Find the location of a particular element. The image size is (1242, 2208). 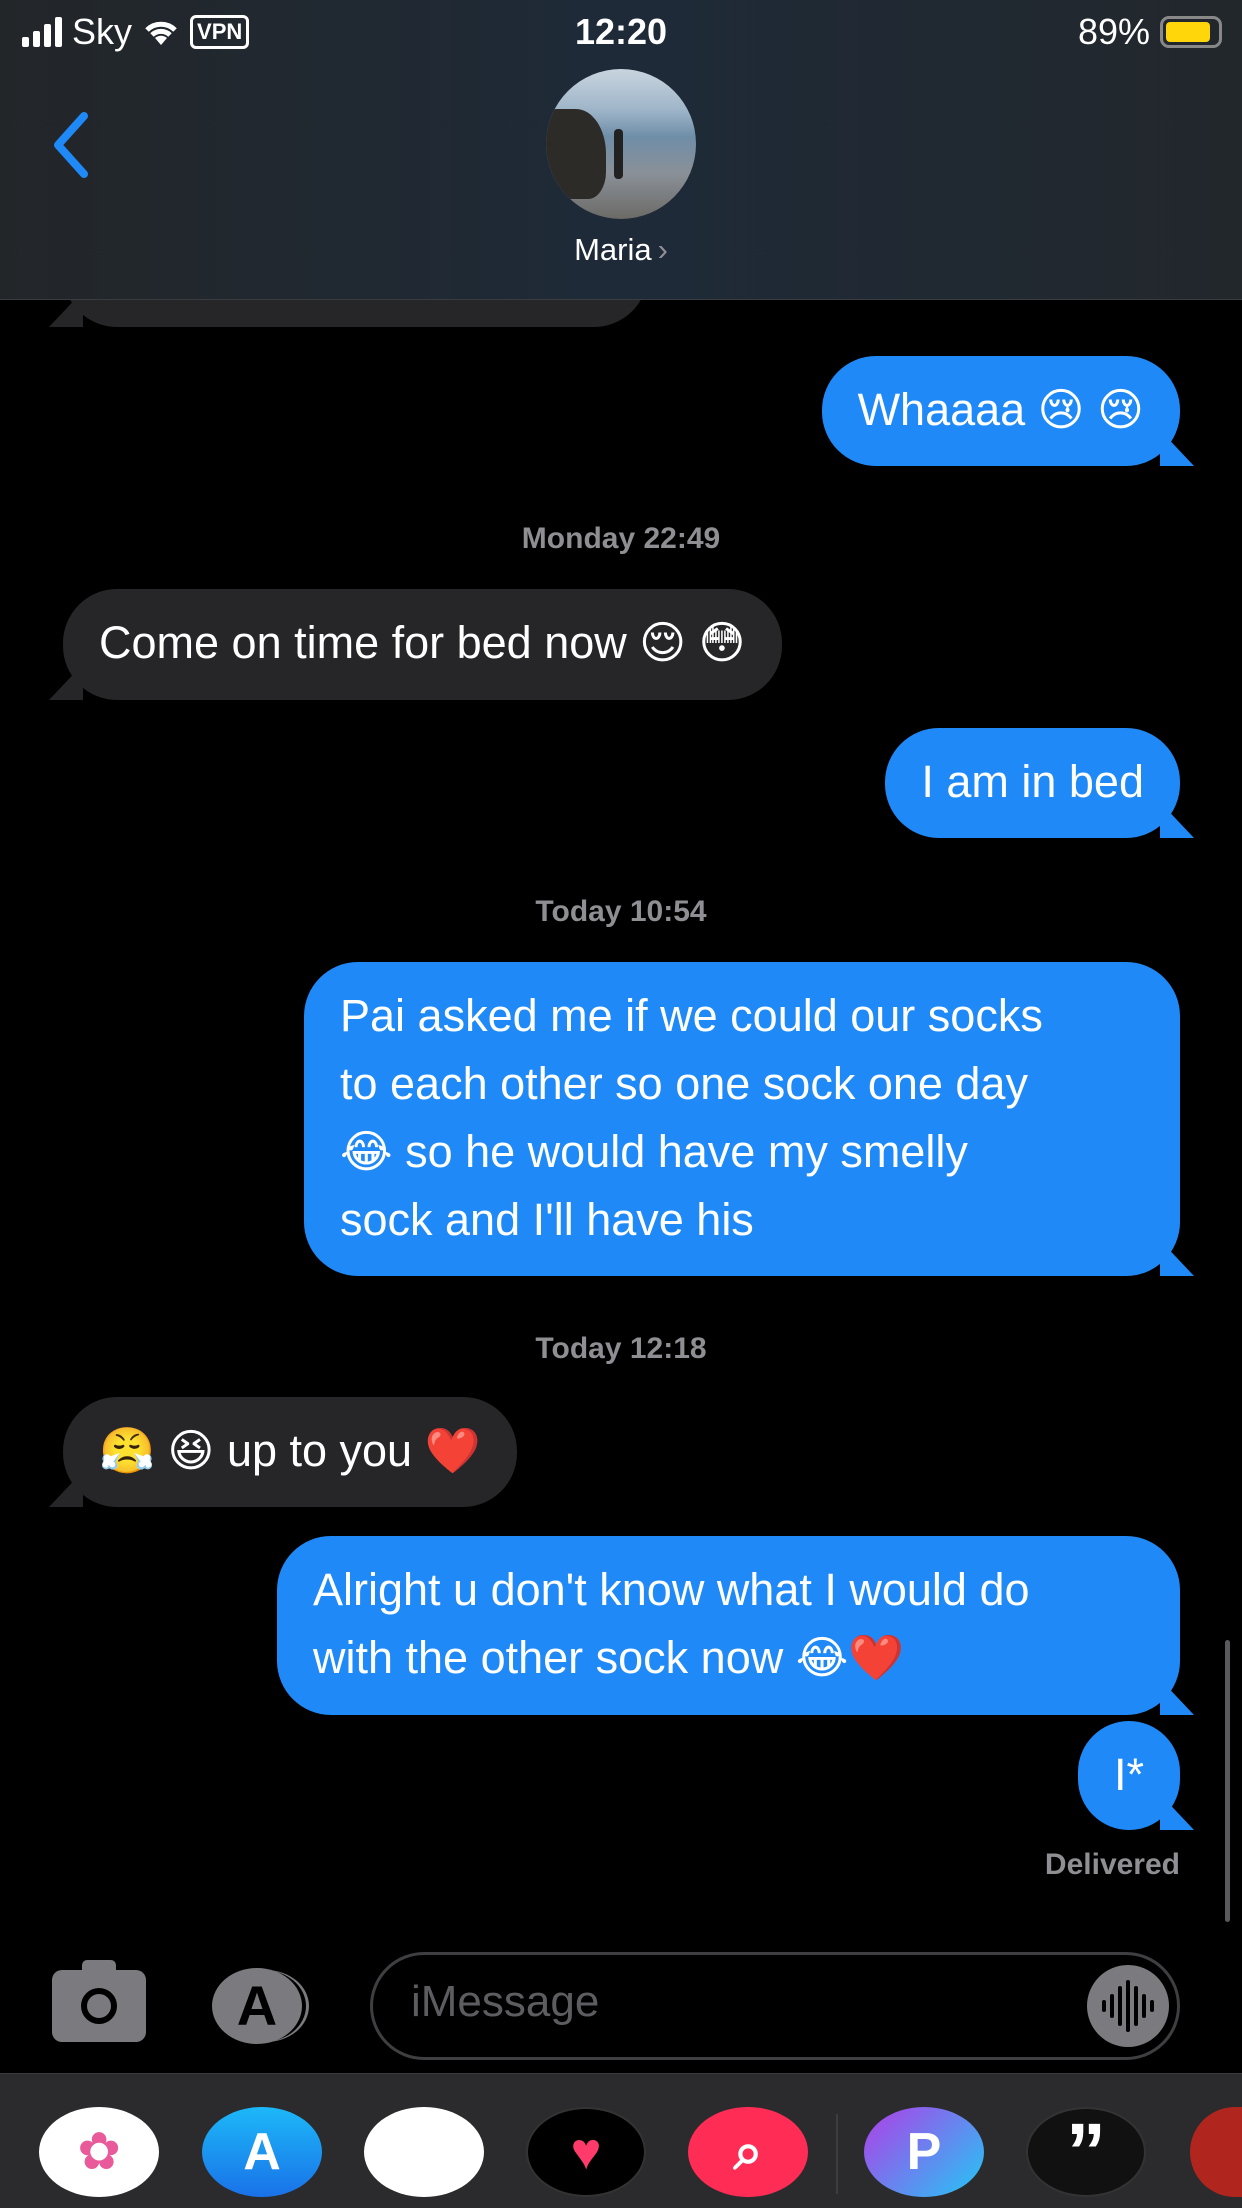

app-store-app-icon: A is located at coordinates (262, 2152).